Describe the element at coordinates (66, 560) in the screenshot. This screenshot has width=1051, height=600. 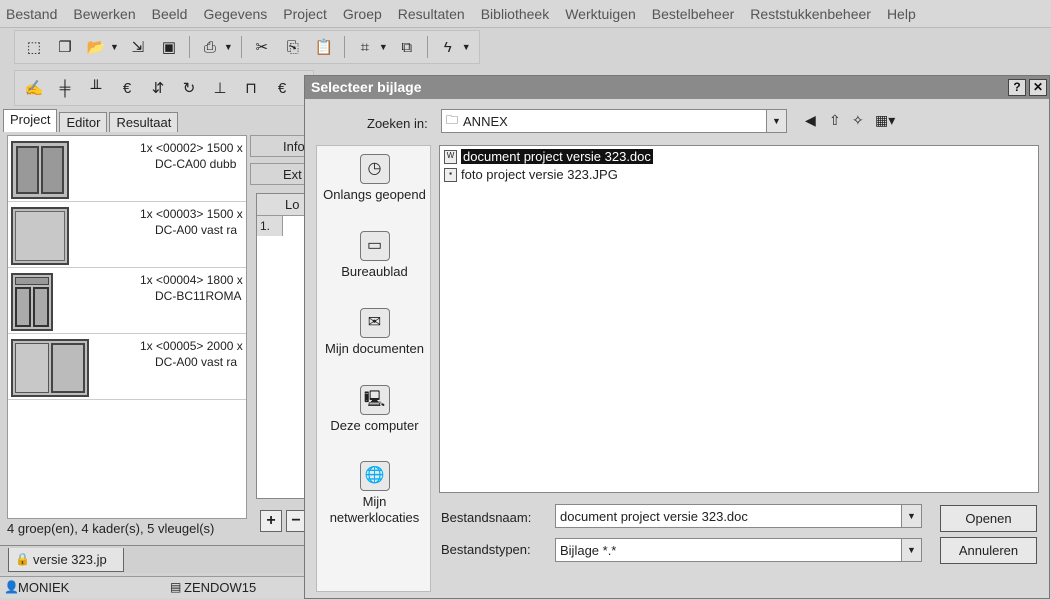
I see `document-tab: 🔒 versie 323.jp` at that location.